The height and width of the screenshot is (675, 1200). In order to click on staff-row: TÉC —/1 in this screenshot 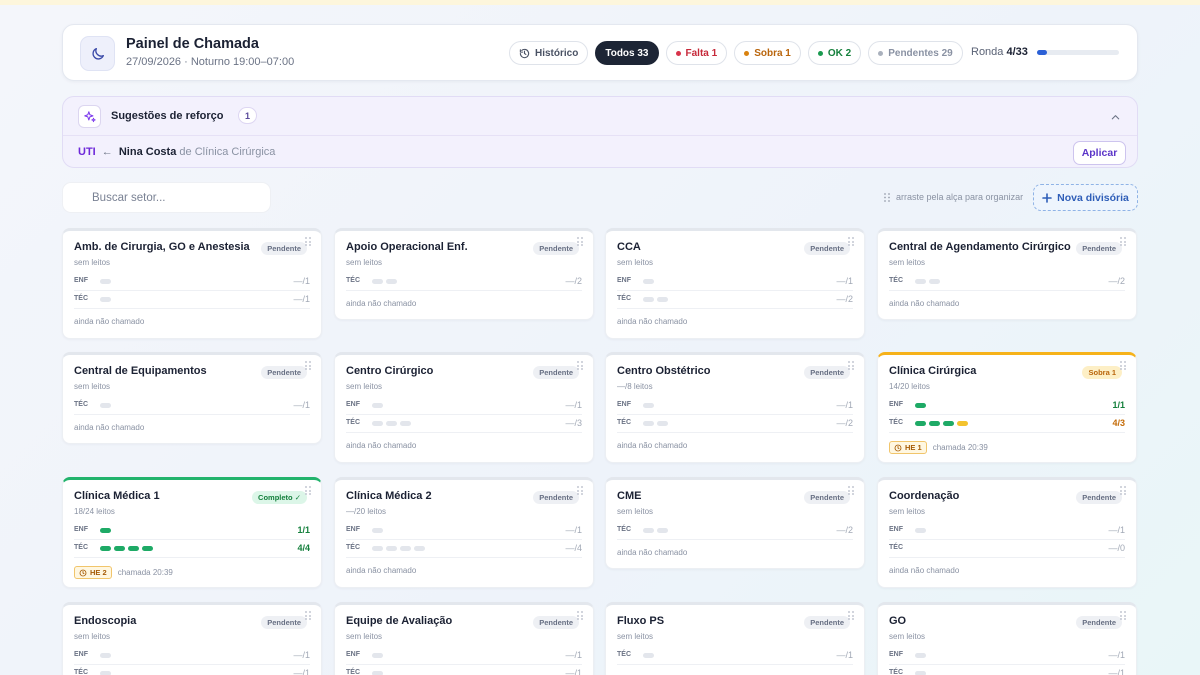, I will do `click(1007, 671)`.